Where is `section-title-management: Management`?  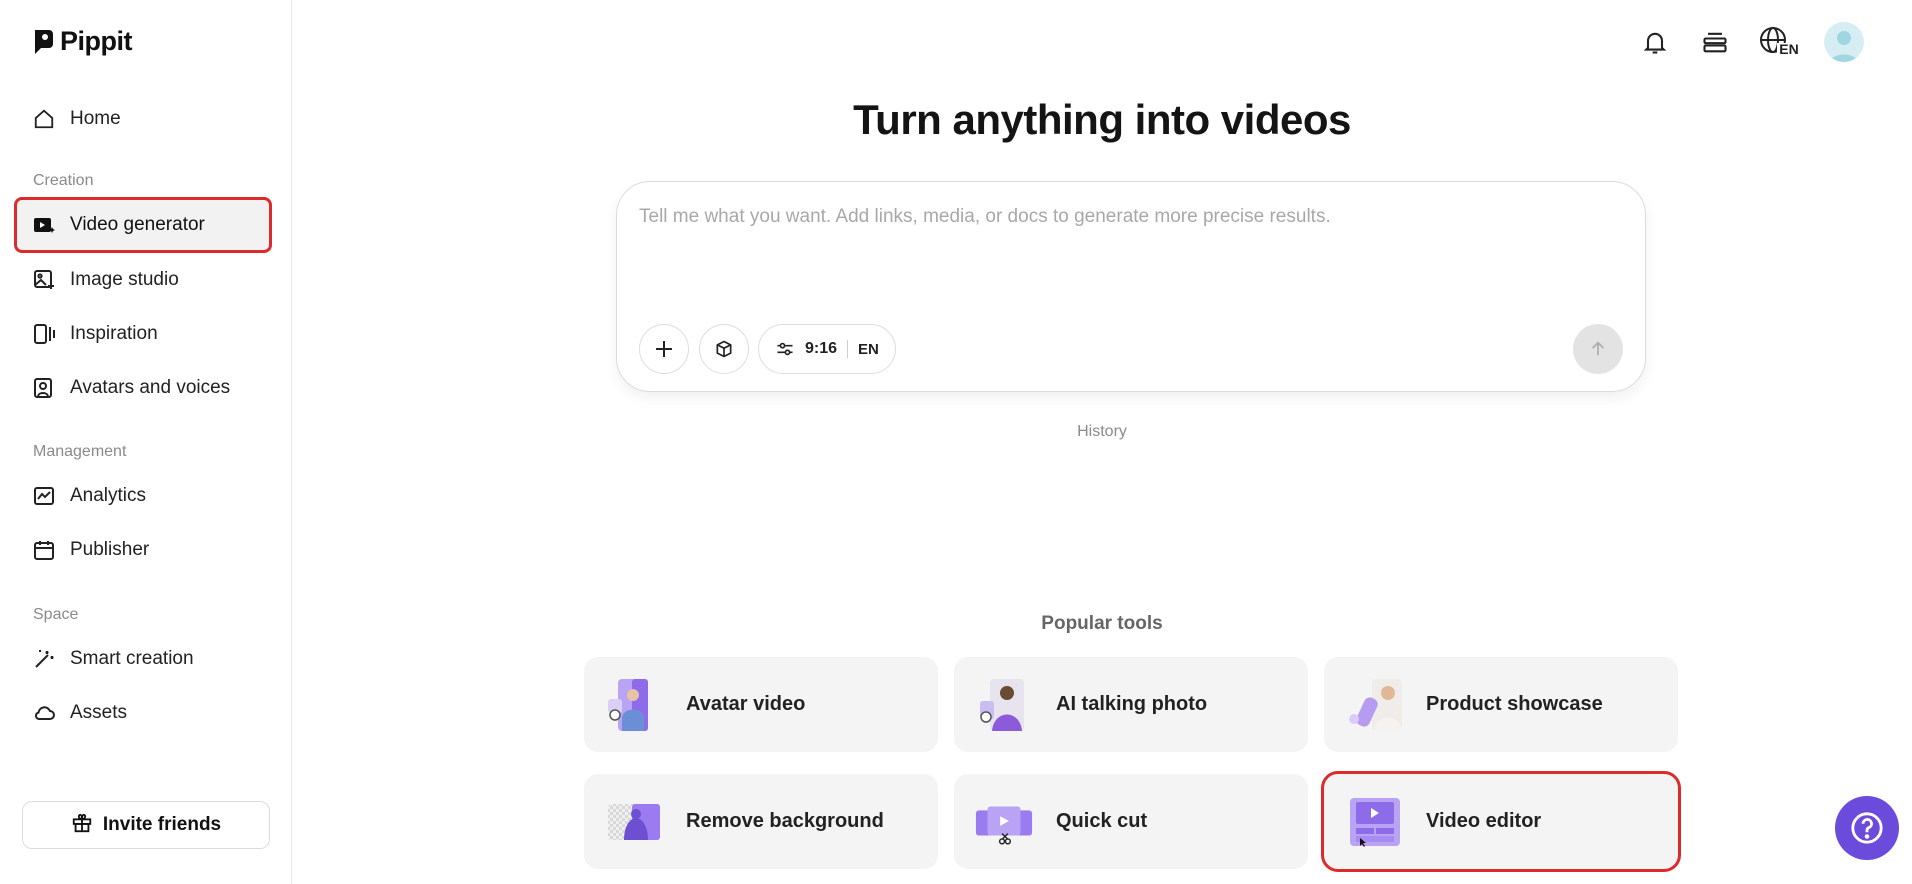 section-title-management: Management is located at coordinates (80, 451).